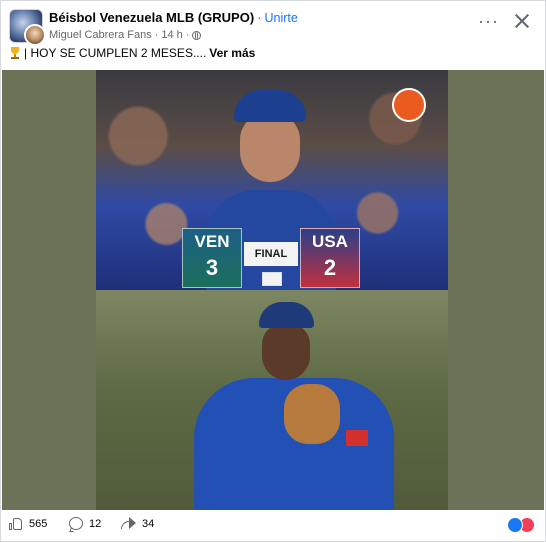 This screenshot has width=546, height=542. Describe the element at coordinates (409, 105) in the screenshot. I see `channel-logo` at that location.